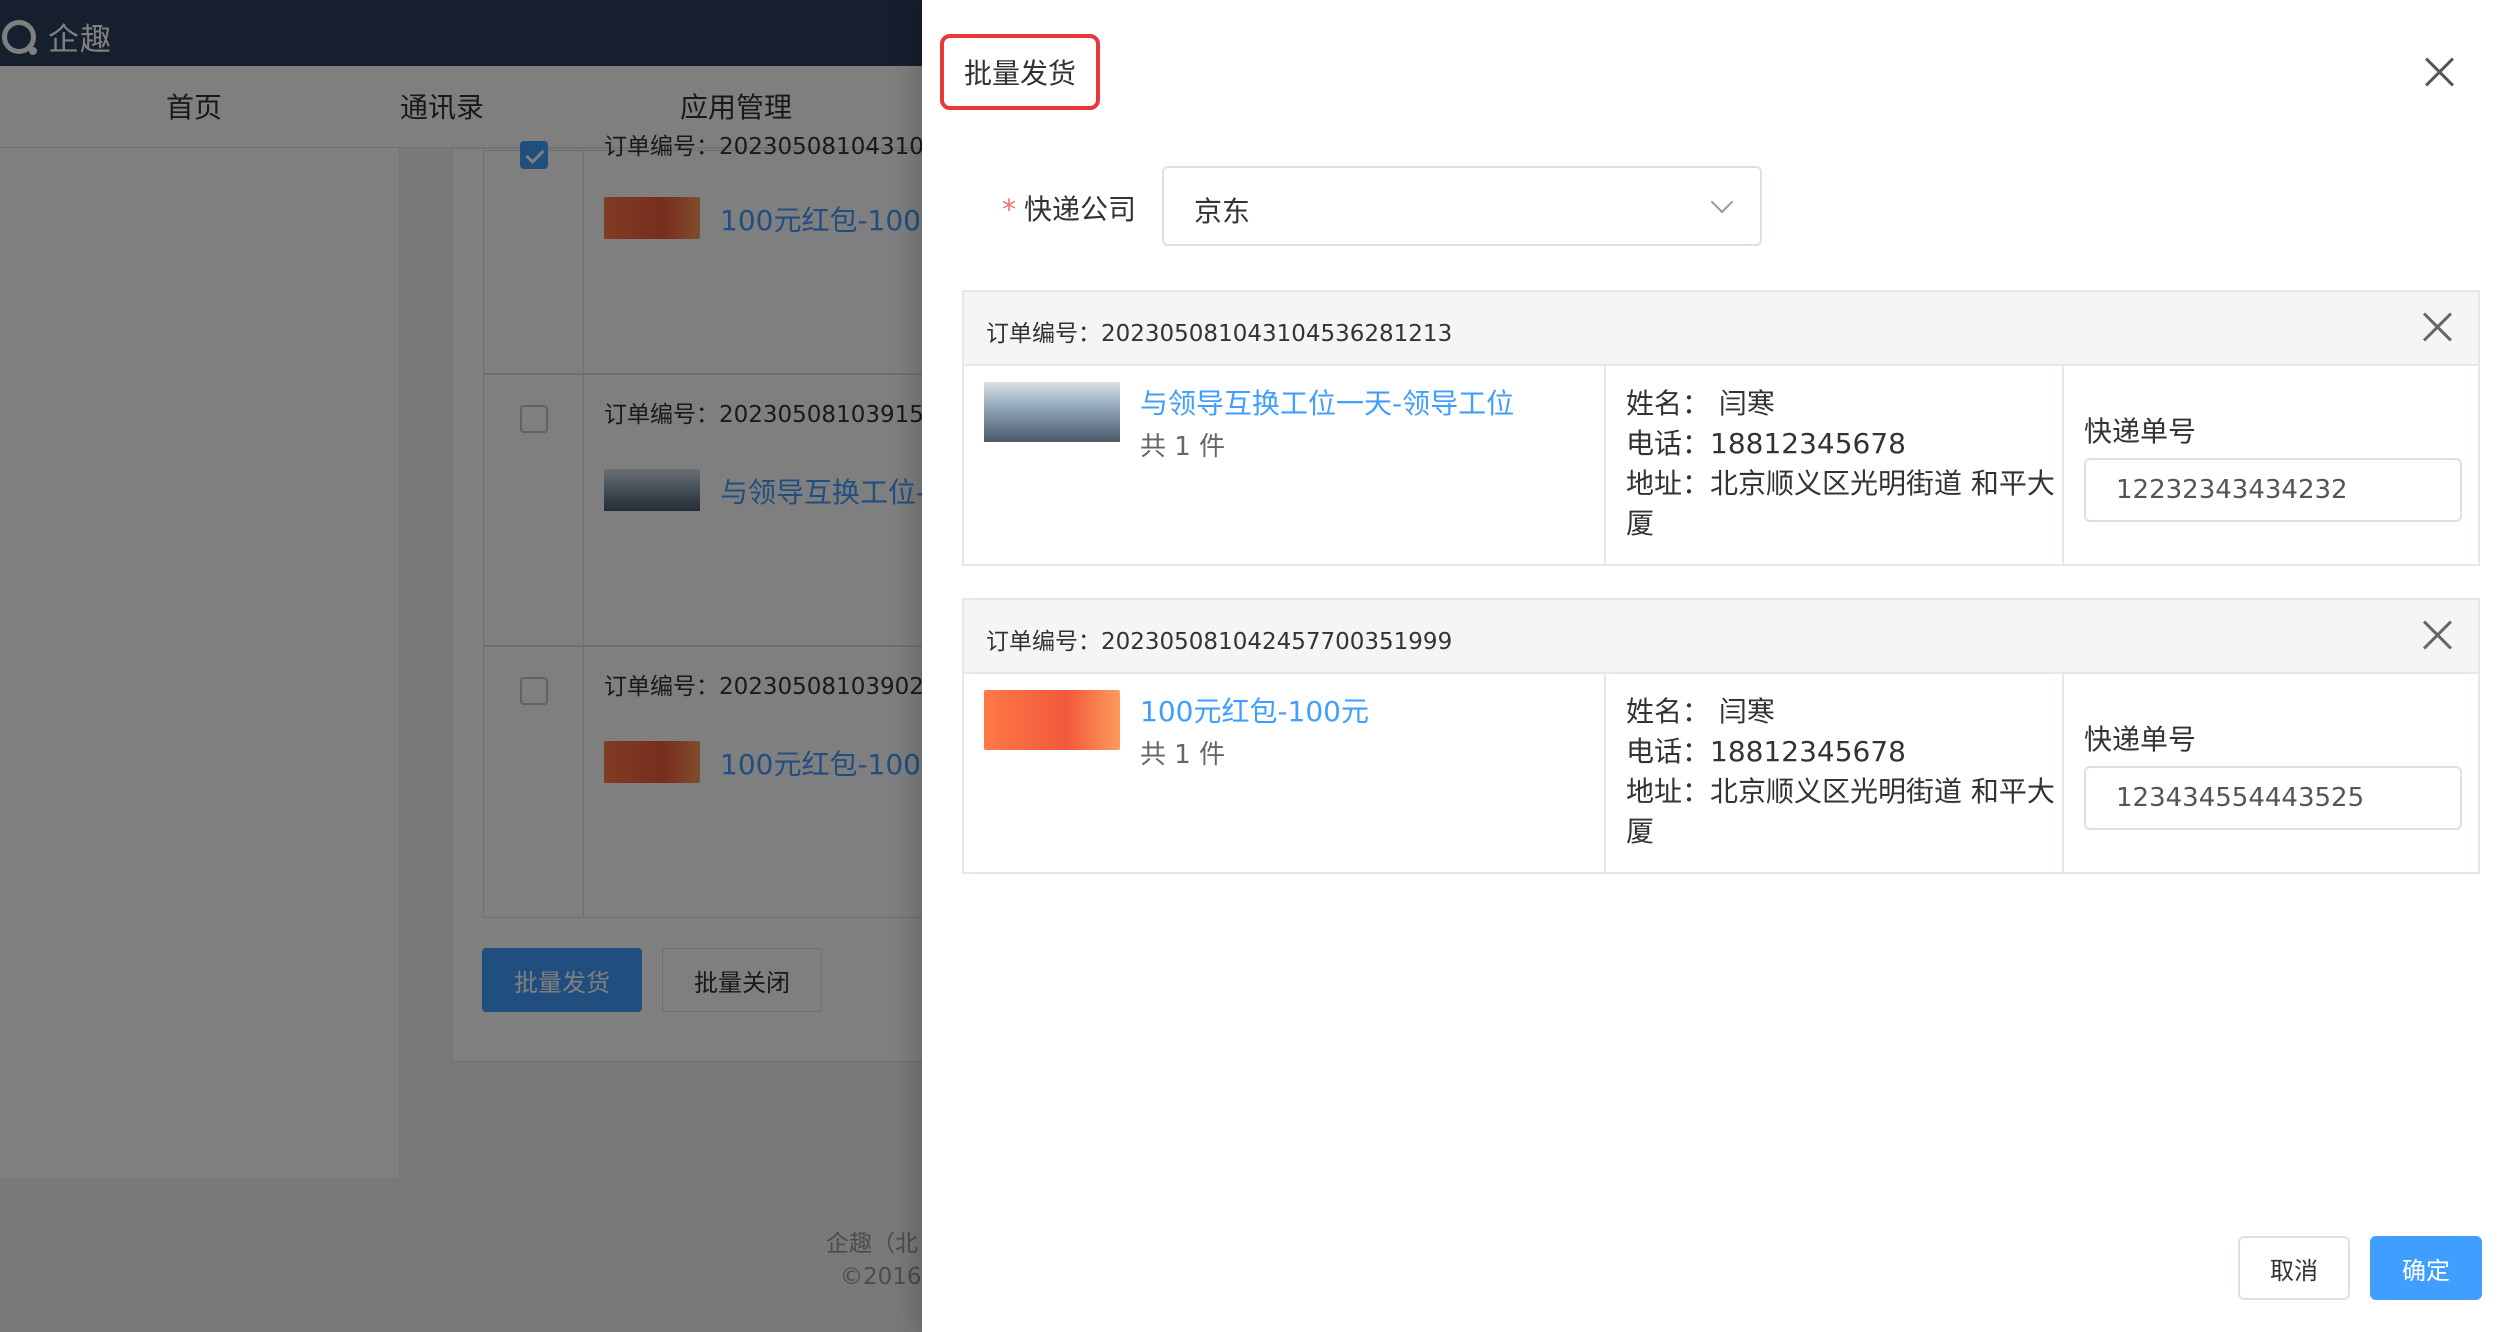 This screenshot has height=1332, width=2504. I want to click on courier-select: 京东, so click(1462, 206).